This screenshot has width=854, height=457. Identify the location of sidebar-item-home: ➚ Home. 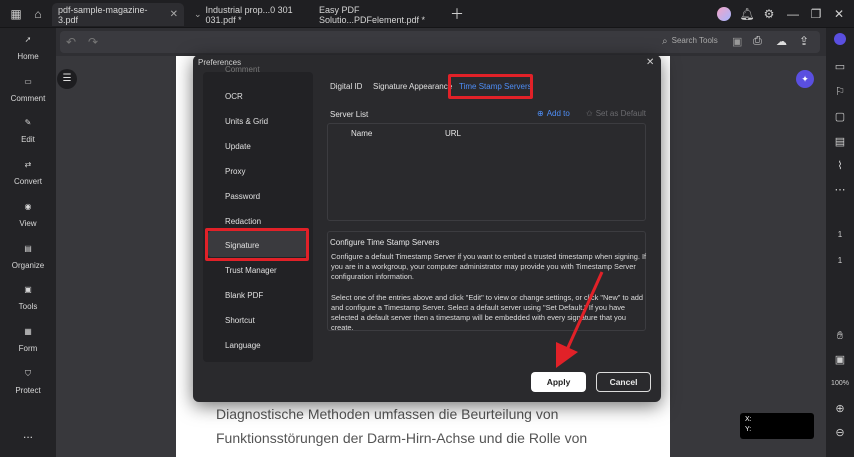
(28, 48).